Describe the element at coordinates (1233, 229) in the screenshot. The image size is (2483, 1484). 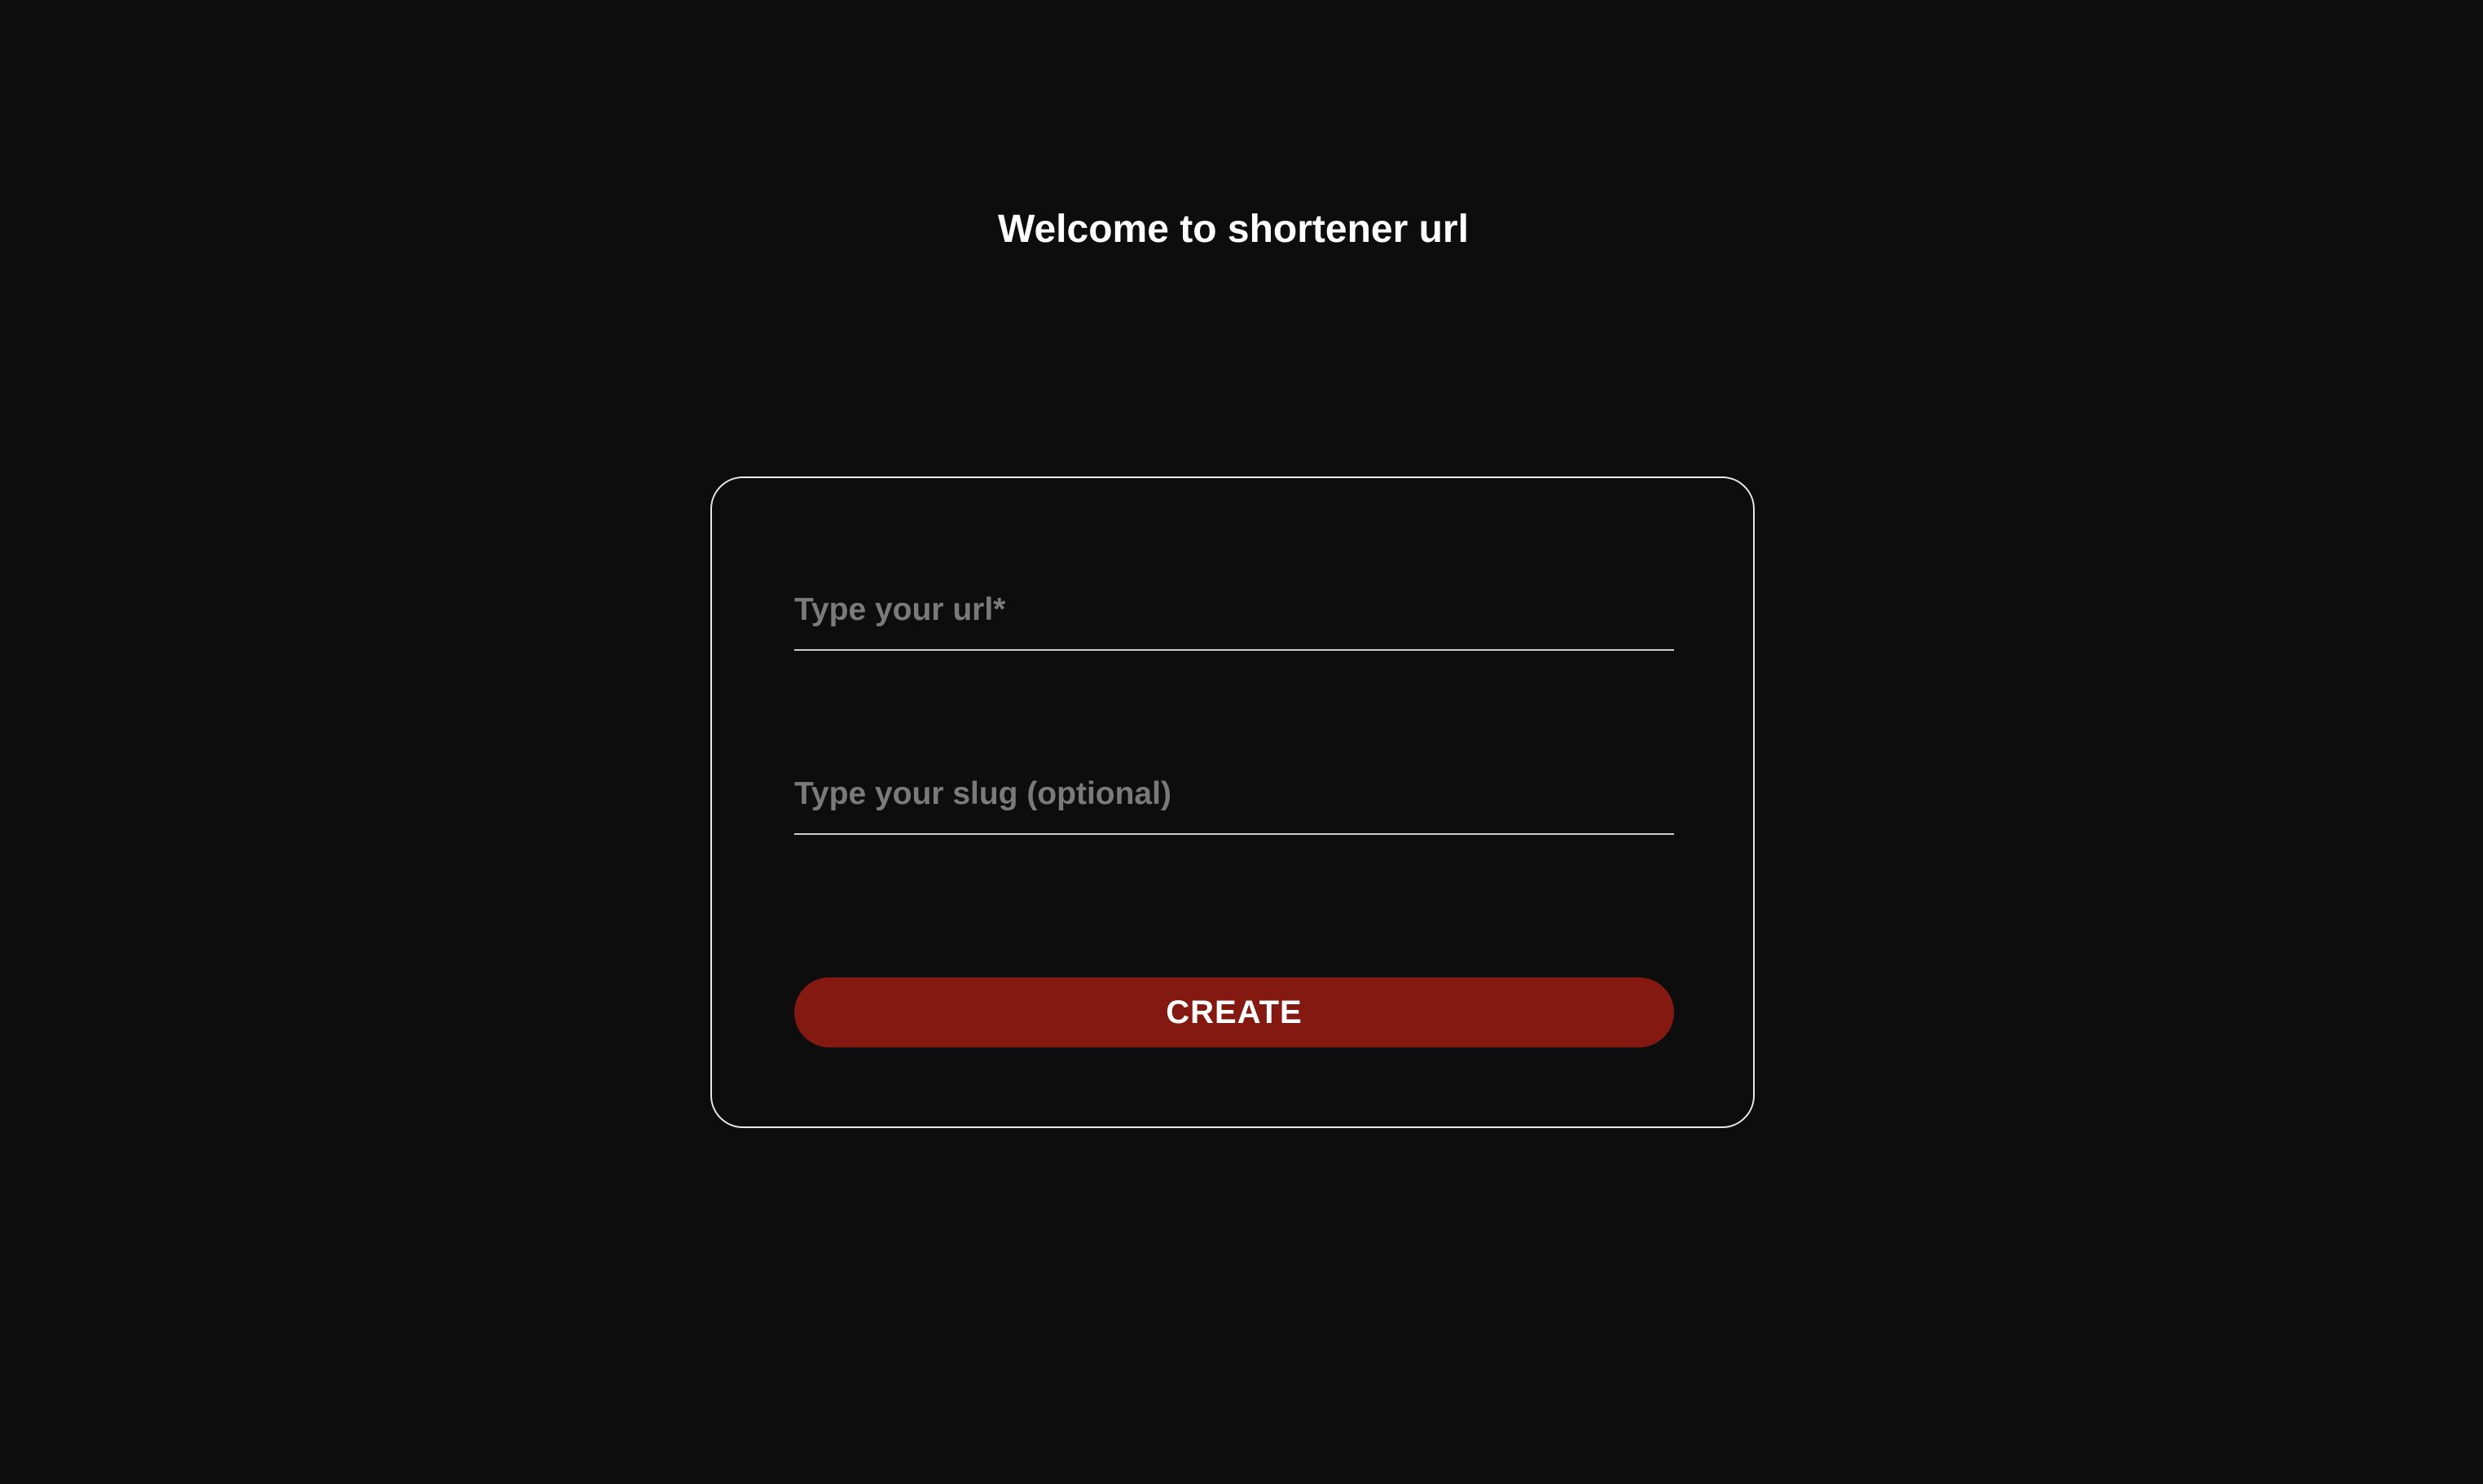
I see `page-title: Welcome to shortener url` at that location.